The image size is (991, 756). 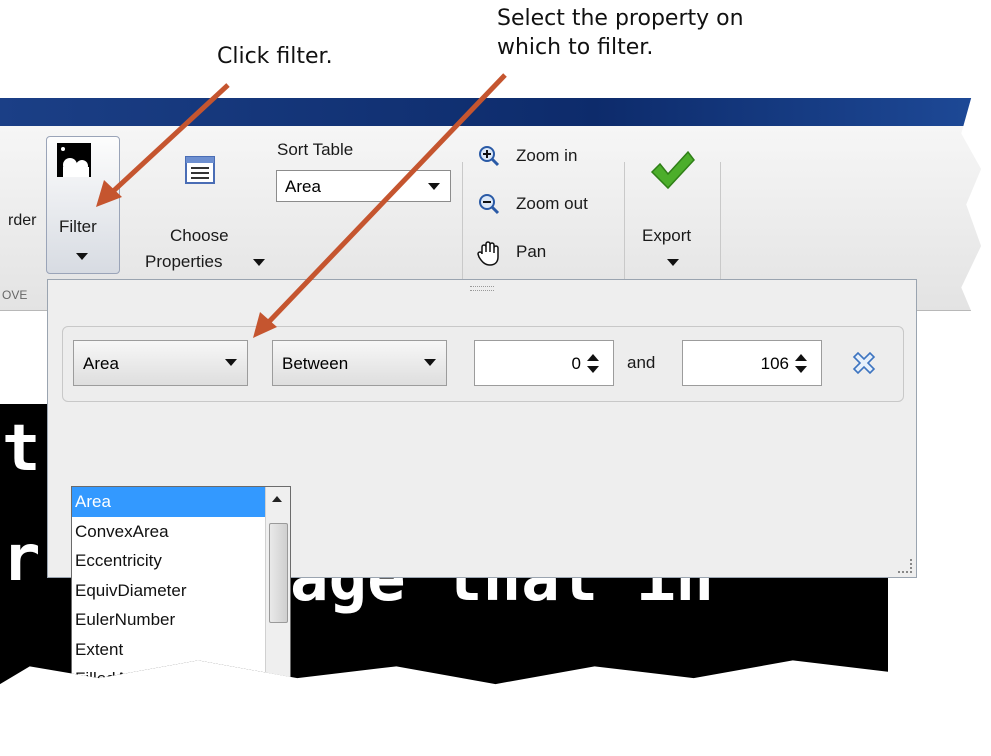 What do you see at coordinates (200, 170) in the screenshot?
I see `properties-list-icon` at bounding box center [200, 170].